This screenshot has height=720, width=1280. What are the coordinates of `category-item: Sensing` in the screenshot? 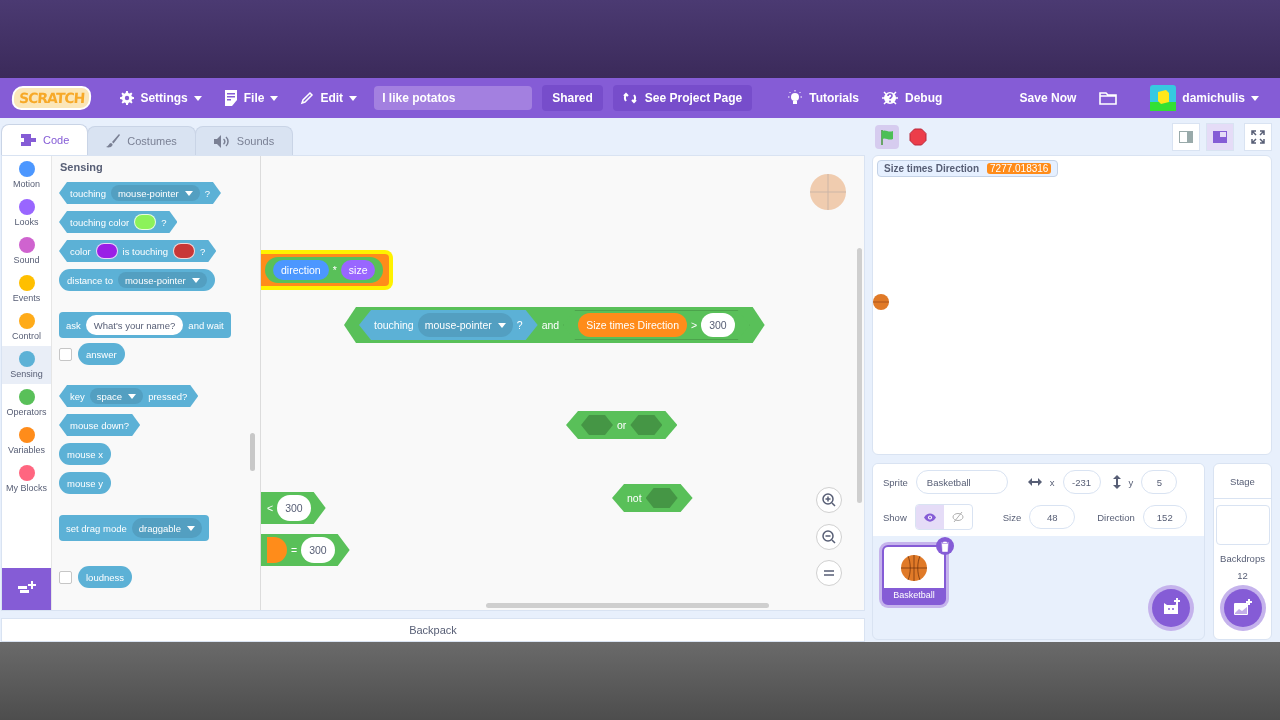 It's located at (26, 365).